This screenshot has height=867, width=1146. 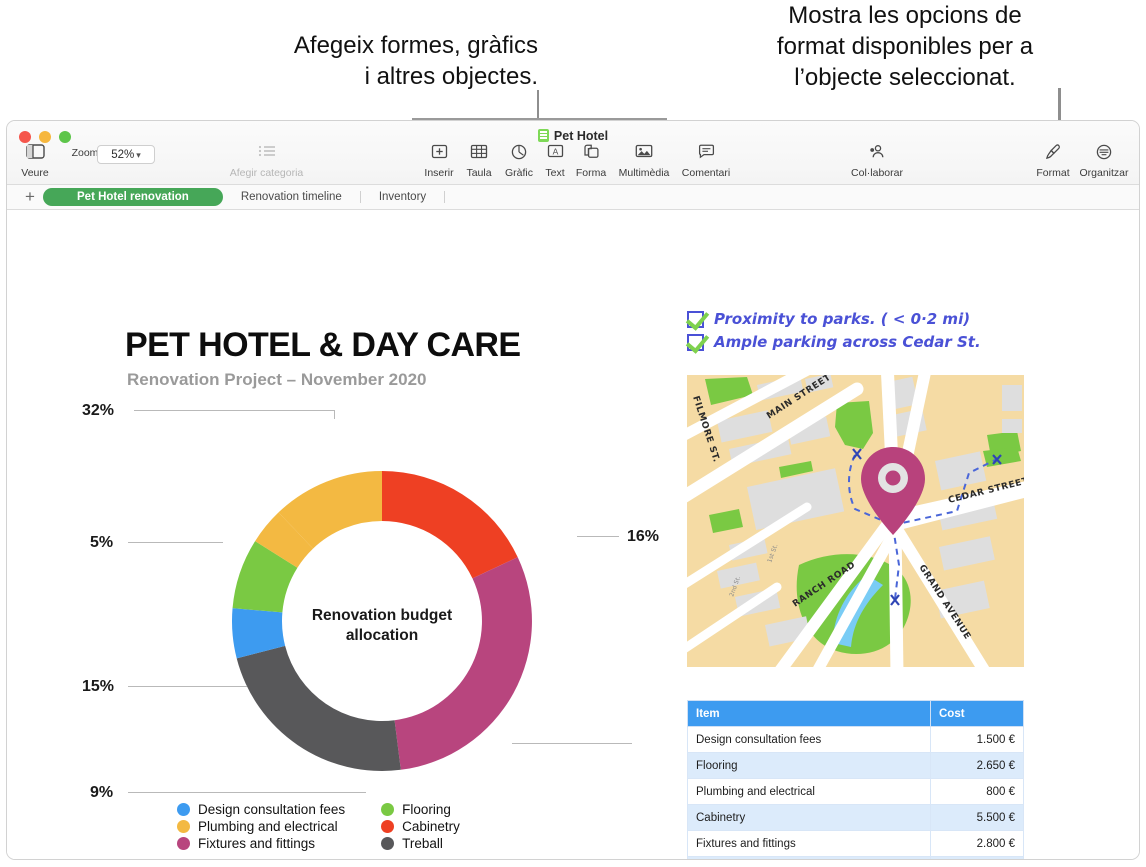 I want to click on numbers-doc-icon, so click(x=543, y=135).